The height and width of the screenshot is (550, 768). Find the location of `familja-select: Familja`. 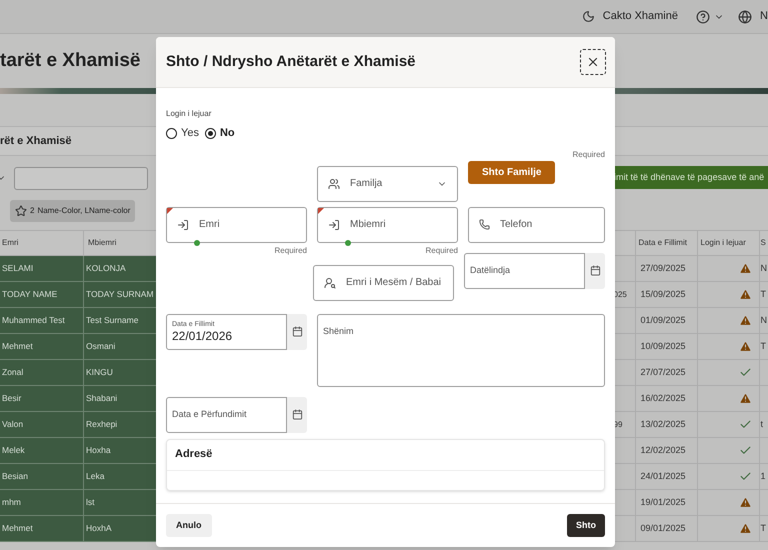

familja-select: Familja is located at coordinates (387, 184).